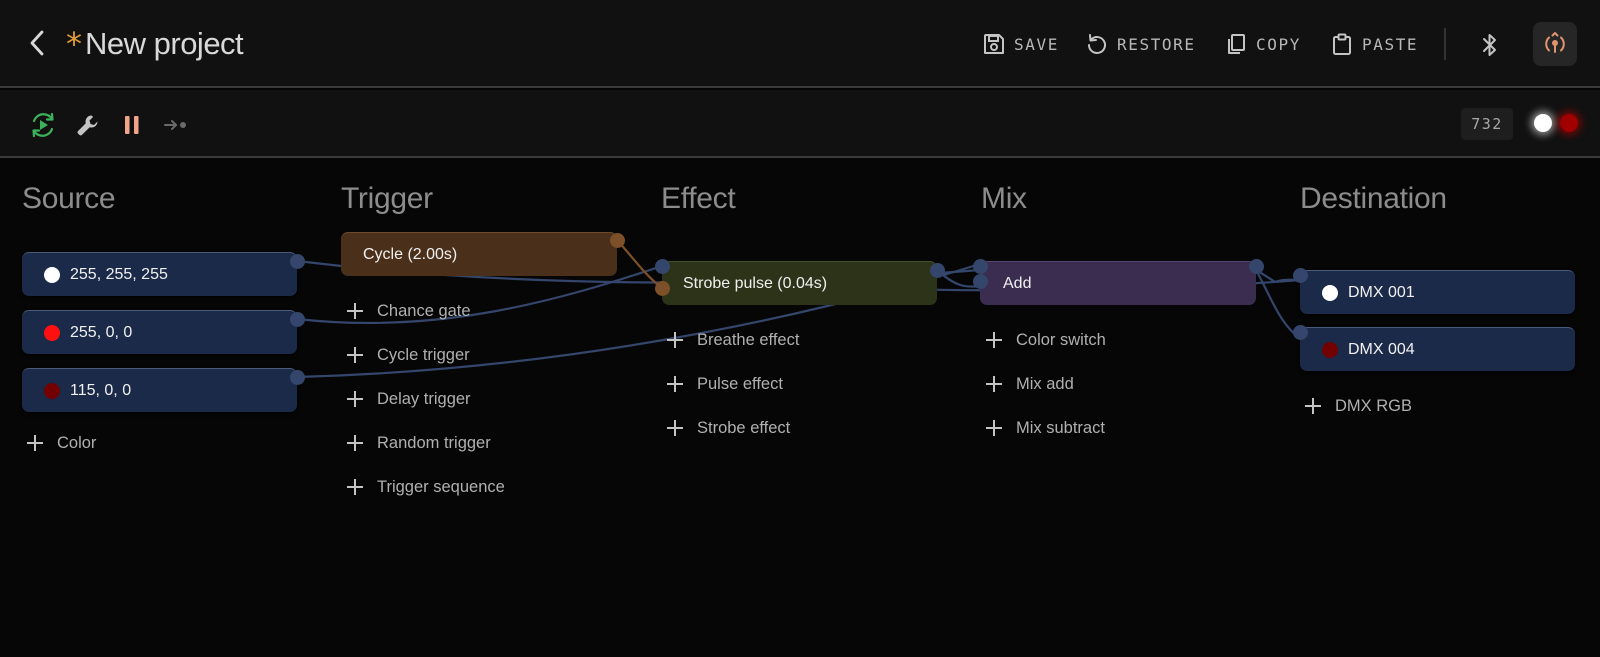  I want to click on source-node-color-3: 115, 0, 0, so click(159, 390).